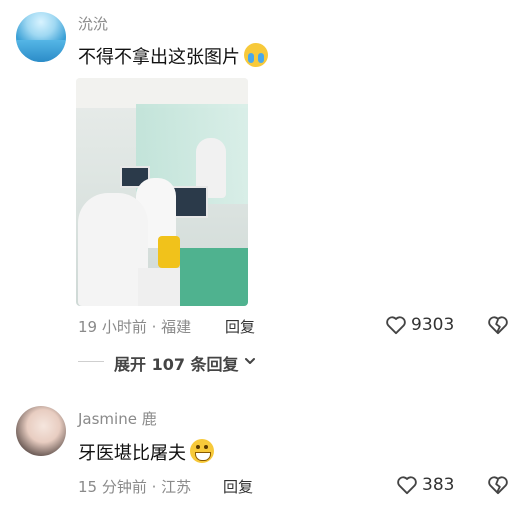  What do you see at coordinates (159, 57) in the screenshot?
I see `comment-text-content: 不得不拿出这张图片` at bounding box center [159, 57].